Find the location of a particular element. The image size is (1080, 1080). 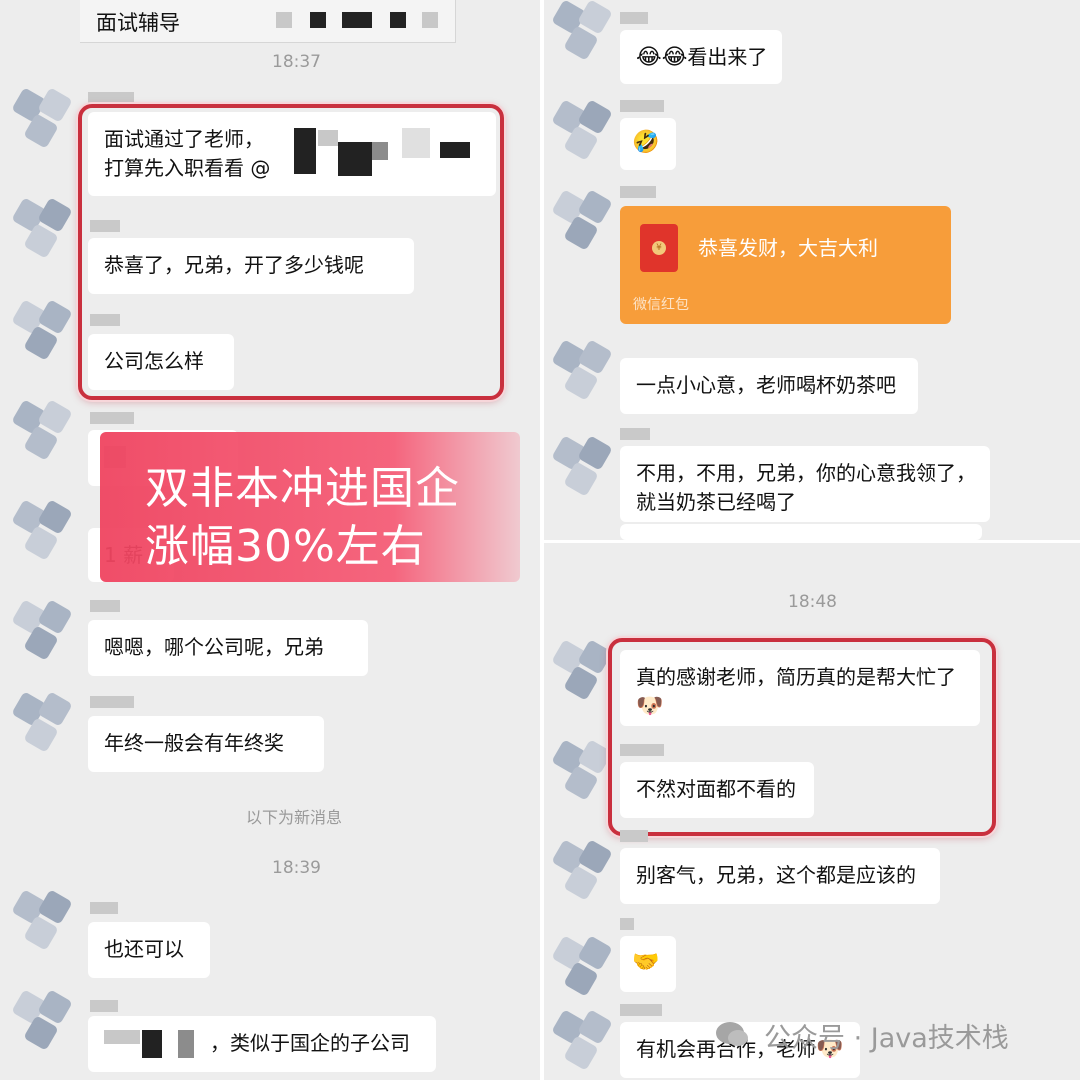

watermark: 公众号 · Java技术栈 is located at coordinates (886, 1038).